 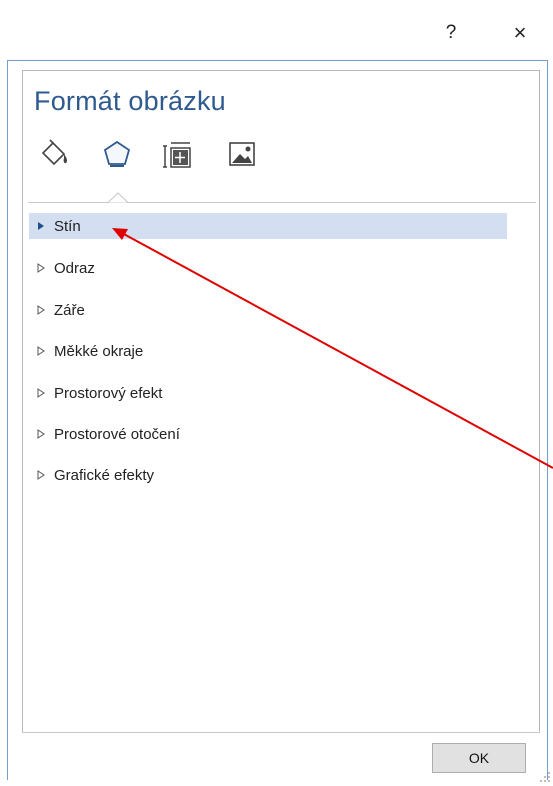 I want to click on footer-divider, so click(x=281, y=732).